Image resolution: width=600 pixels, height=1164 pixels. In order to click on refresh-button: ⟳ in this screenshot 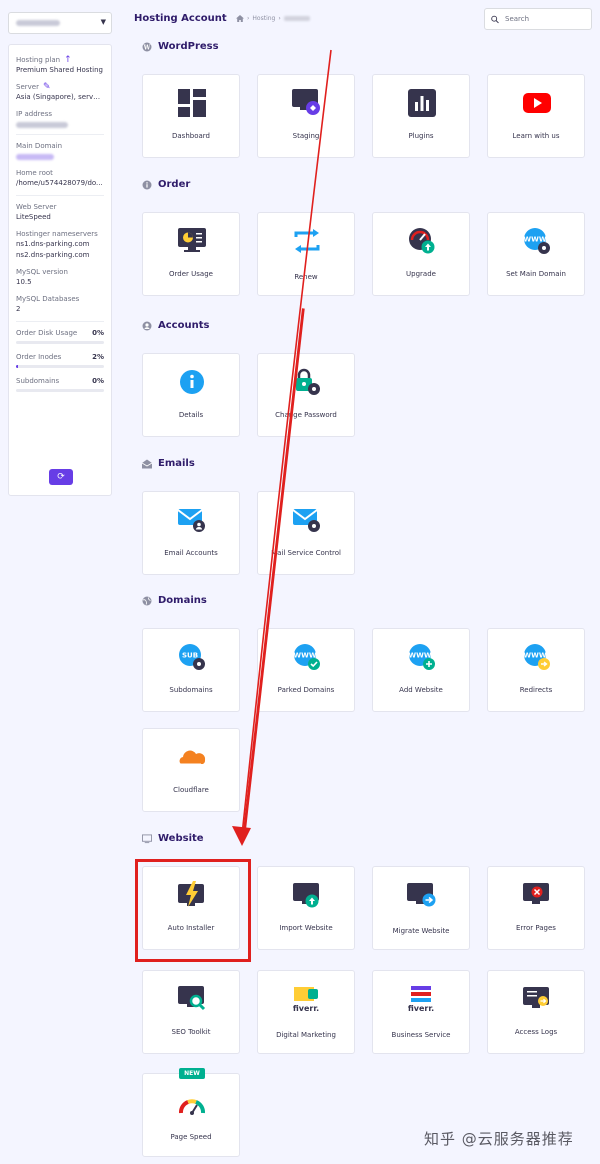, I will do `click(61, 477)`.